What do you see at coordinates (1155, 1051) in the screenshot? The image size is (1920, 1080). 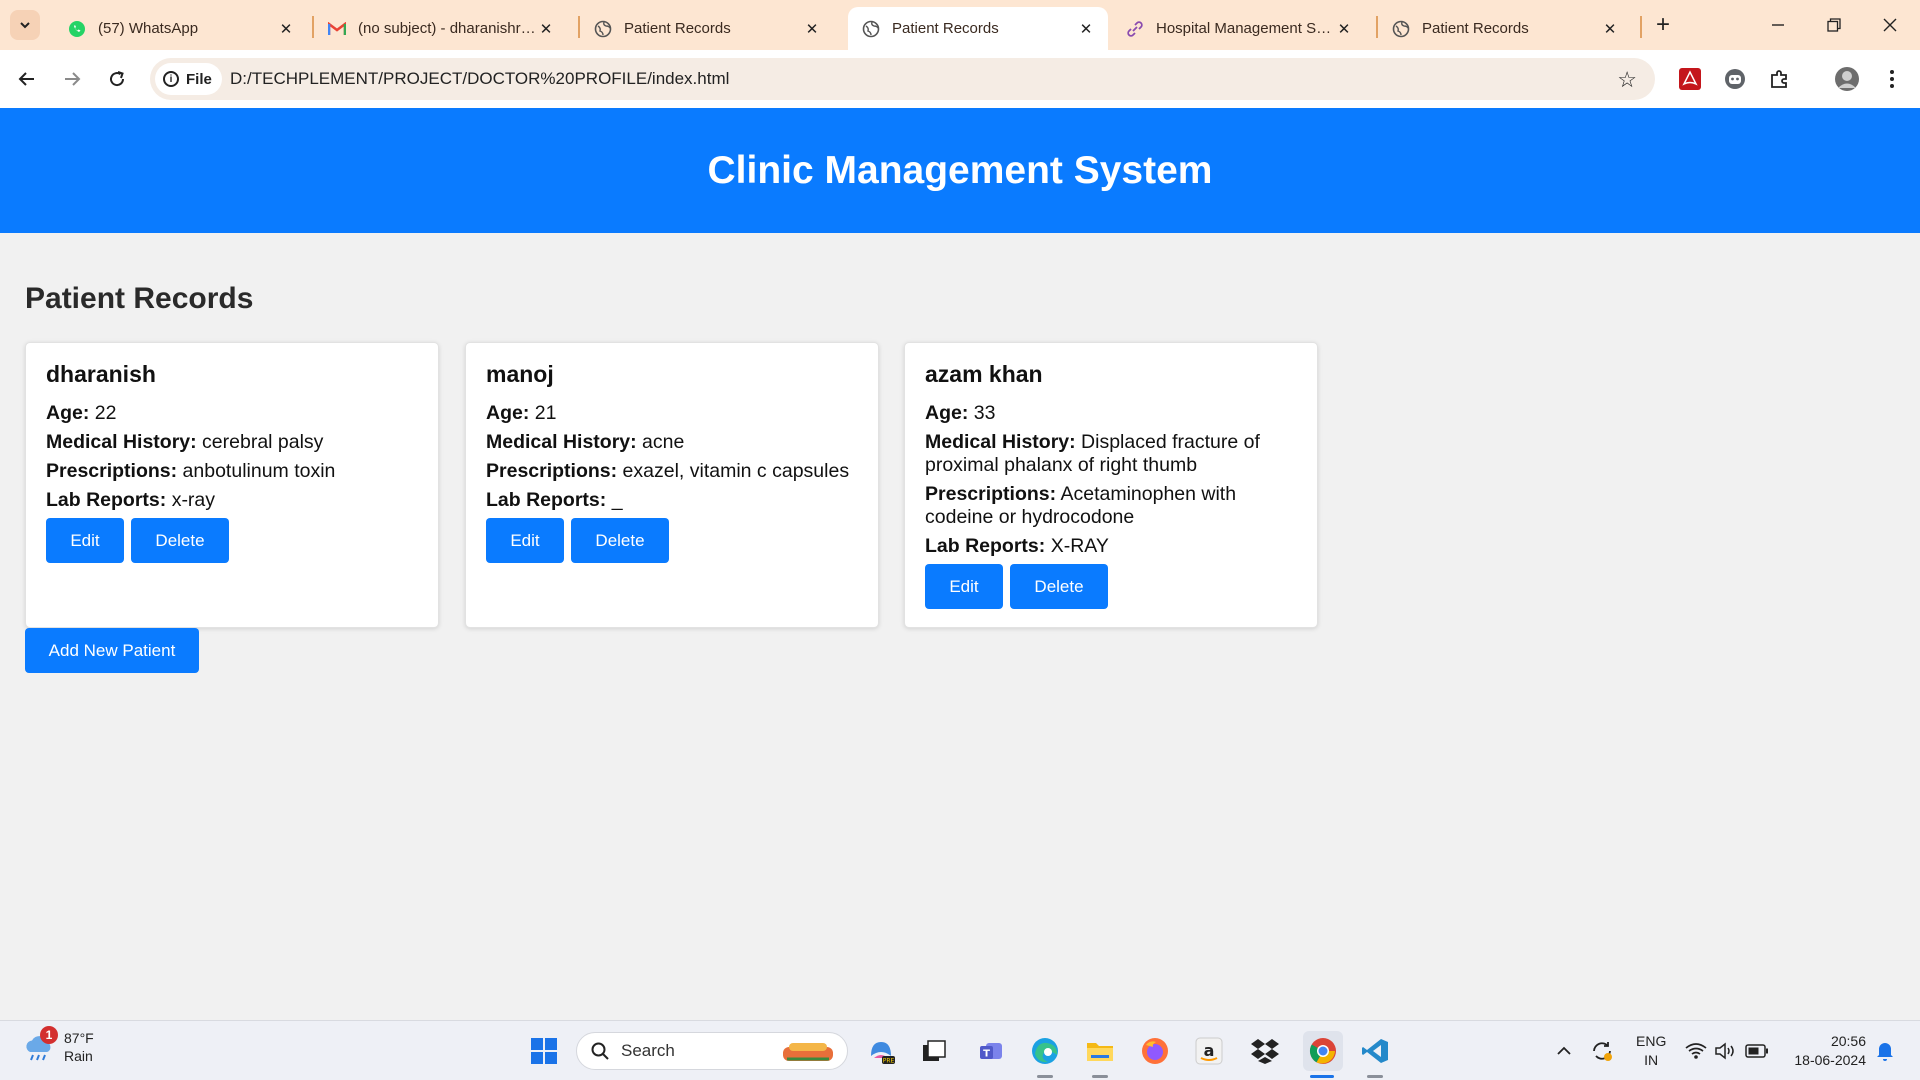 I see `firefox-icon` at bounding box center [1155, 1051].